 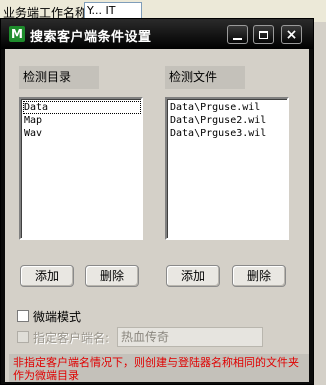 I want to click on client-name-input: 热血传奇, so click(x=190, y=337).